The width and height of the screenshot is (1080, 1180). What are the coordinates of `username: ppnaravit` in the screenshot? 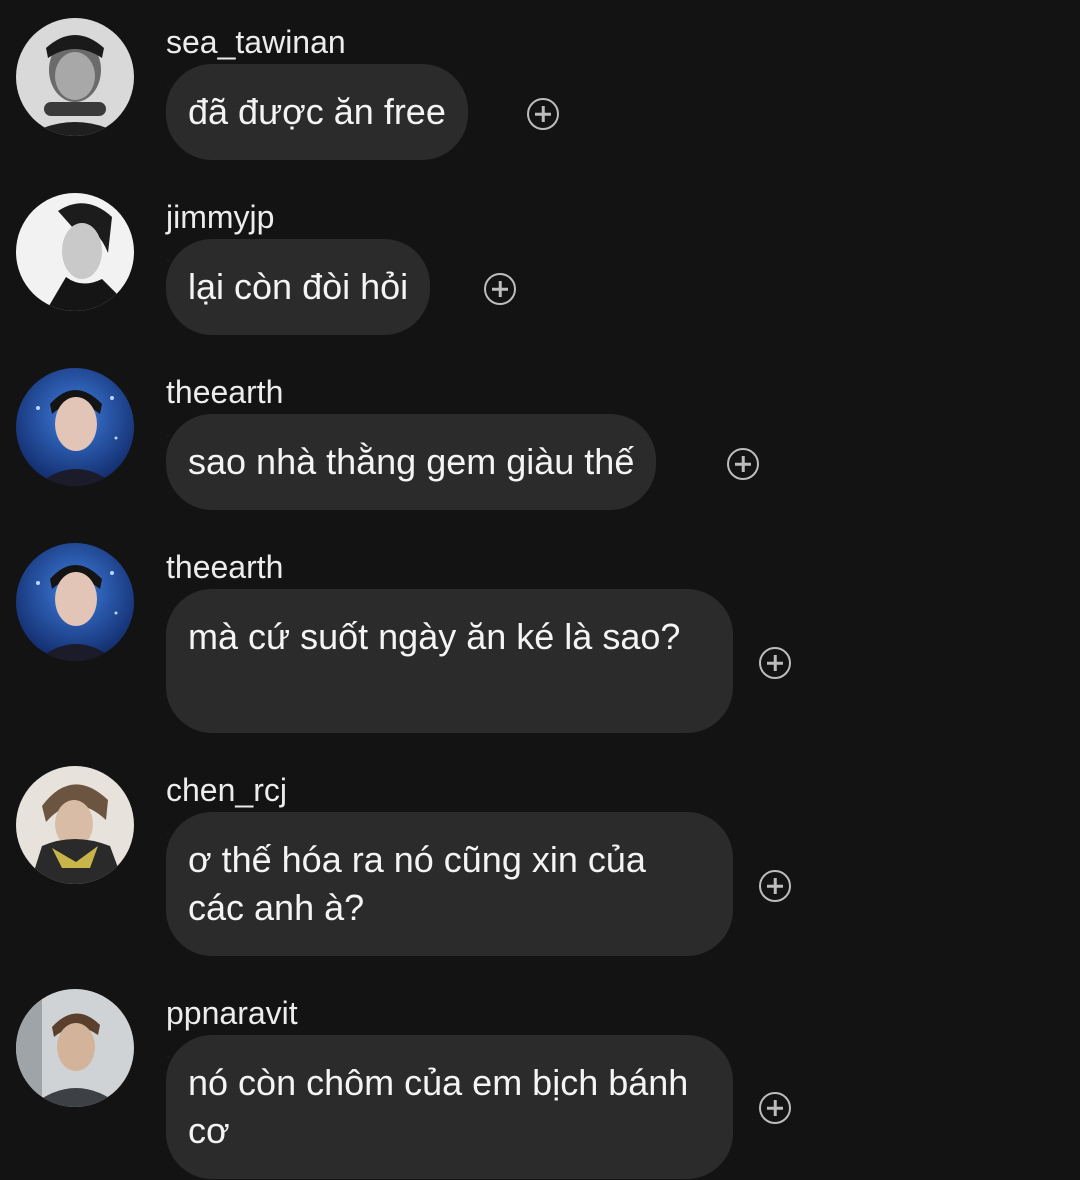 It's located at (232, 1013).